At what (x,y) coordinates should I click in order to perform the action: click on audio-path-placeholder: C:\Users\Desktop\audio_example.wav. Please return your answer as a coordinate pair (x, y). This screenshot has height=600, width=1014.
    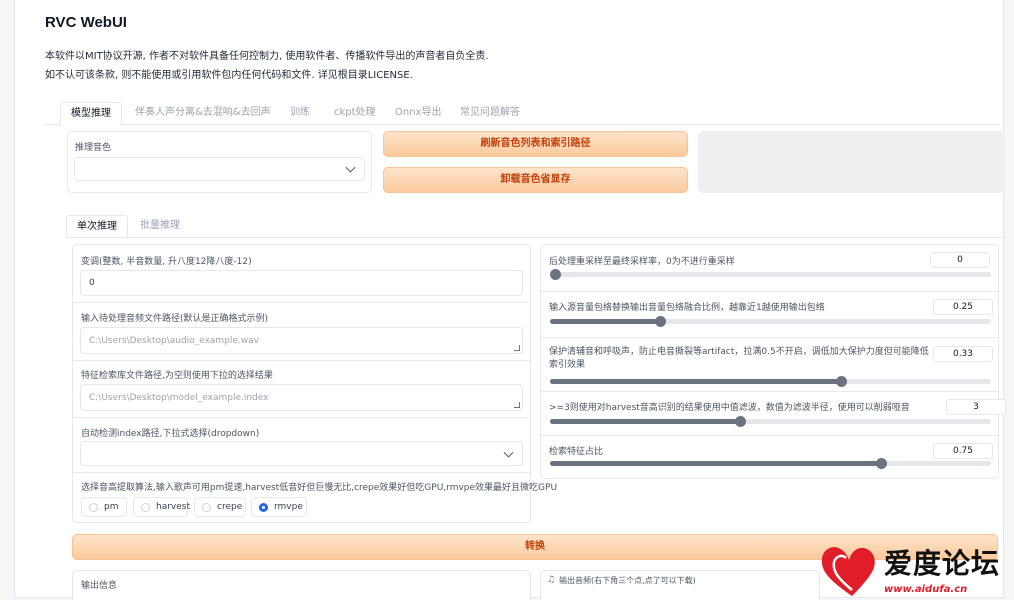
    Looking at the image, I should click on (174, 341).